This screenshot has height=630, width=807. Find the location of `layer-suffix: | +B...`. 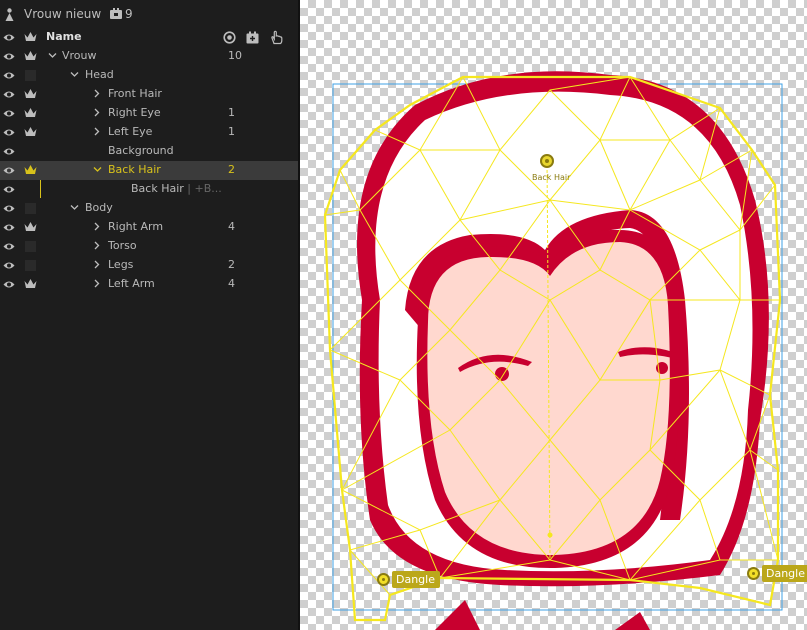

layer-suffix: | +B... is located at coordinates (202, 188).